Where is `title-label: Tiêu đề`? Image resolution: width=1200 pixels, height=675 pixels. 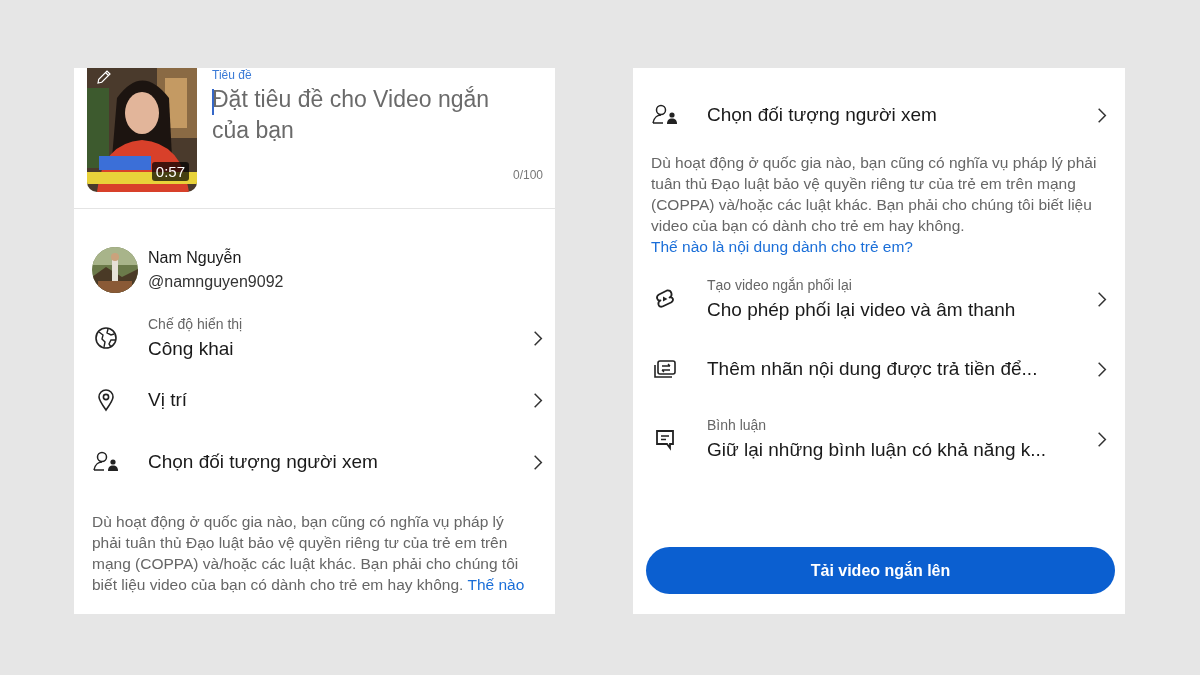 title-label: Tiêu đề is located at coordinates (232, 75).